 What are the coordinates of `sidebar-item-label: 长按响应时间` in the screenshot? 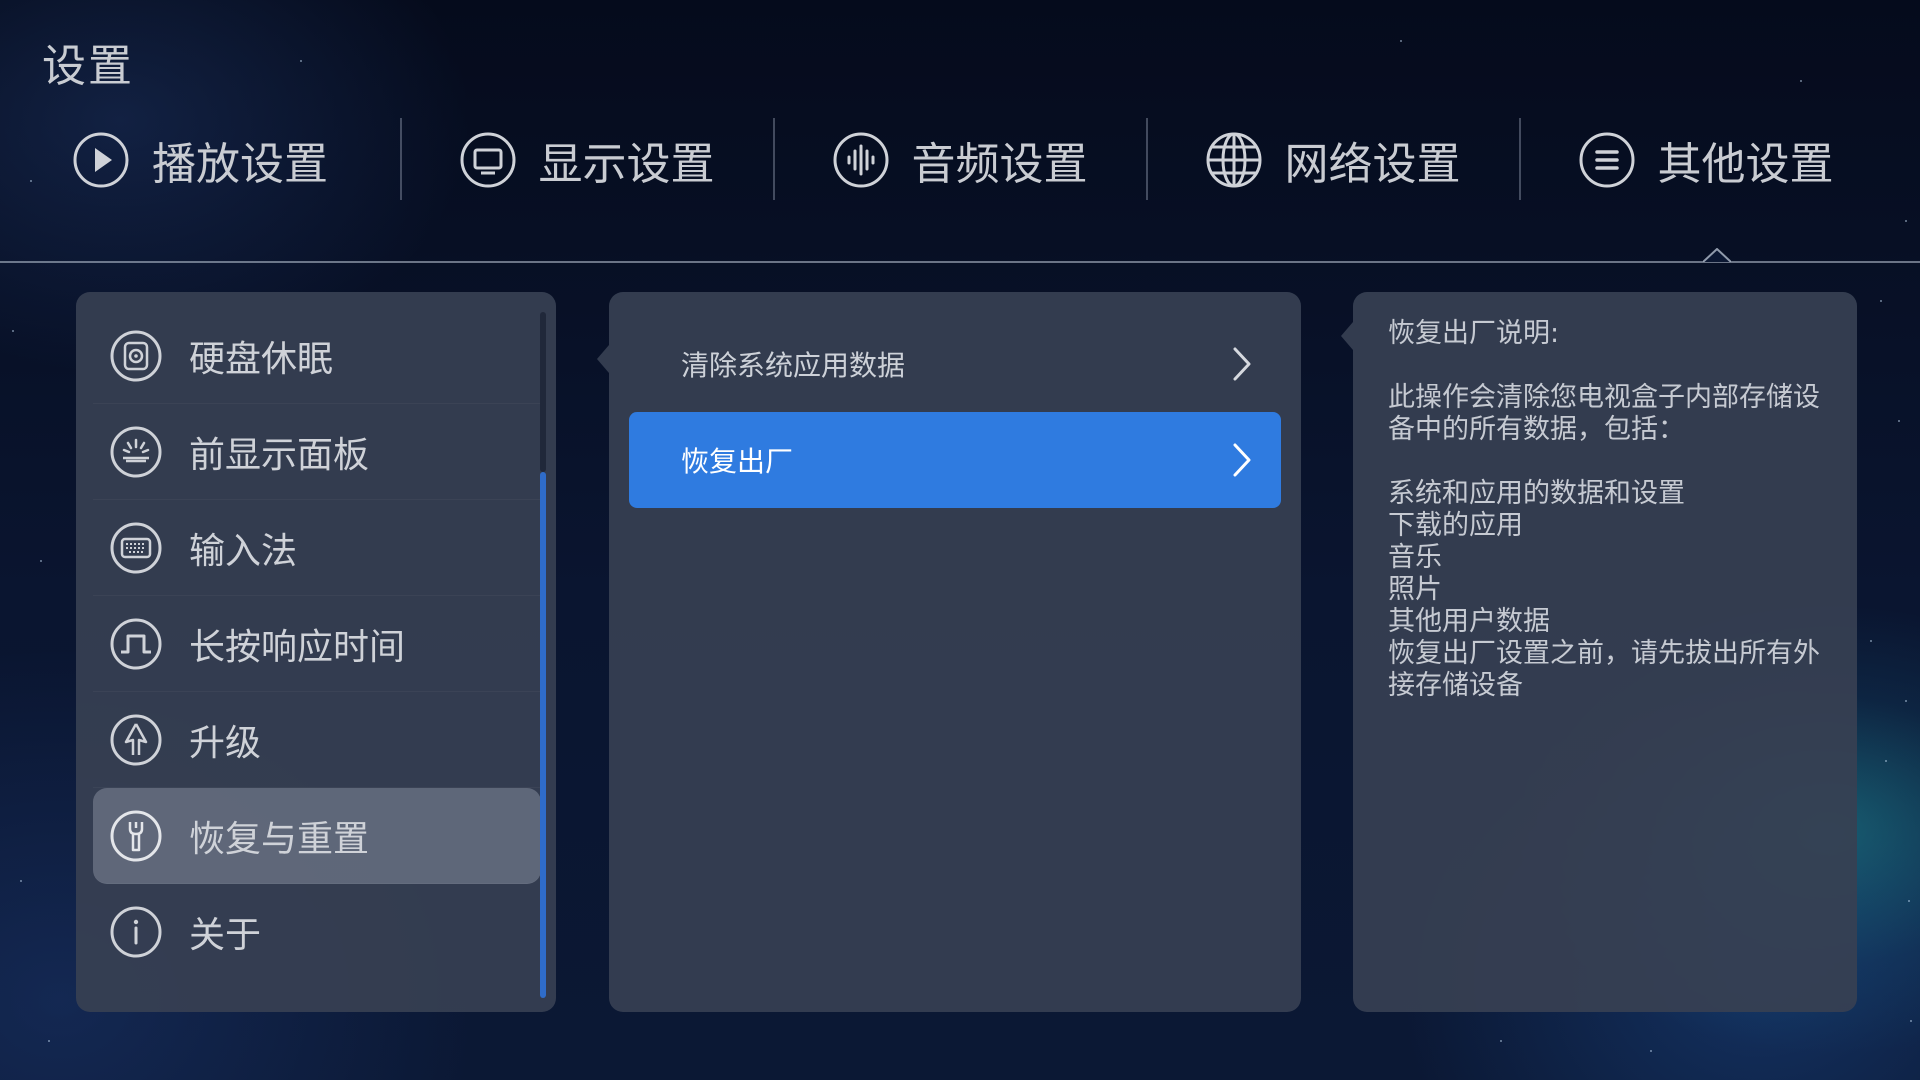 It's located at (297, 647).